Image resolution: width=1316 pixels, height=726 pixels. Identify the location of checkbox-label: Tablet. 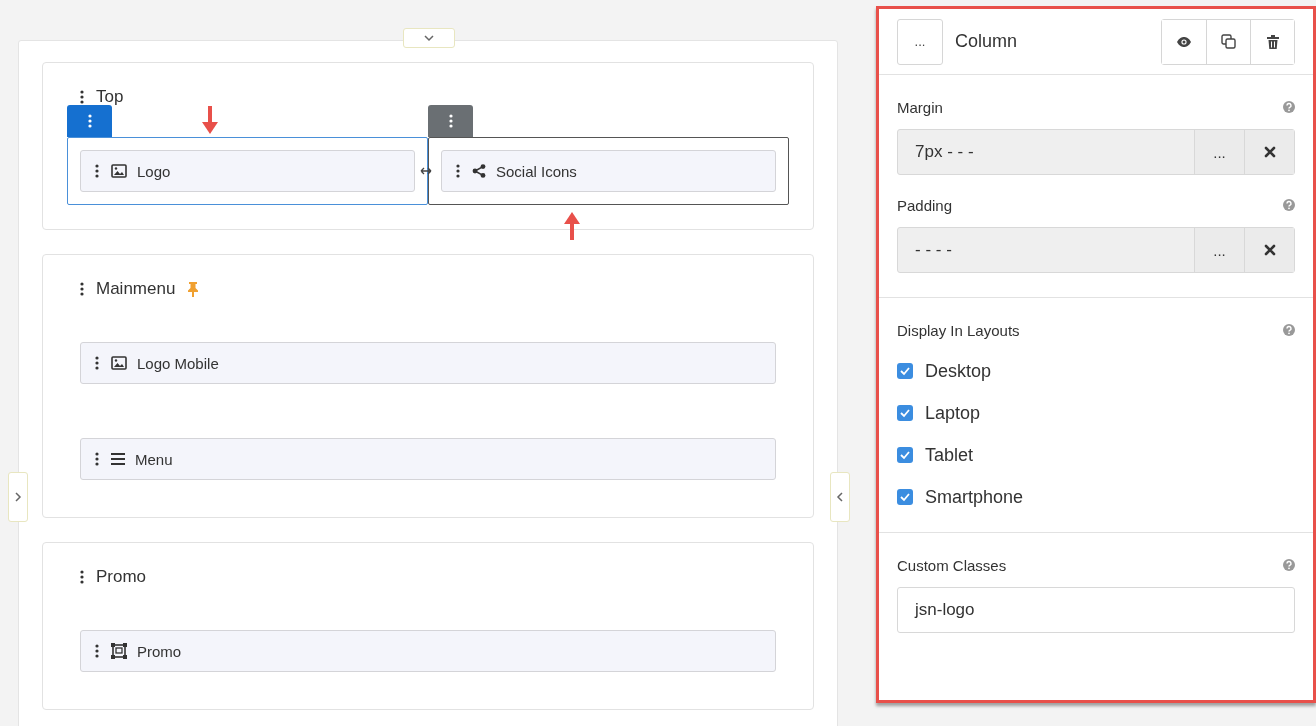
(949, 455).